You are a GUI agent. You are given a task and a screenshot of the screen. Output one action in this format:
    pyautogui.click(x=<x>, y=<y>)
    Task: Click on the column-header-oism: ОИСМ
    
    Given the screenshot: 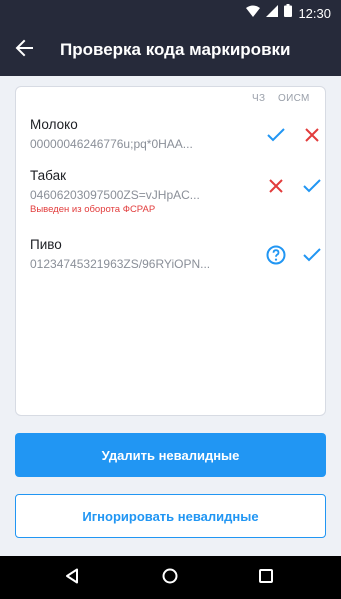 What is the action you would take?
    pyautogui.click(x=294, y=98)
    